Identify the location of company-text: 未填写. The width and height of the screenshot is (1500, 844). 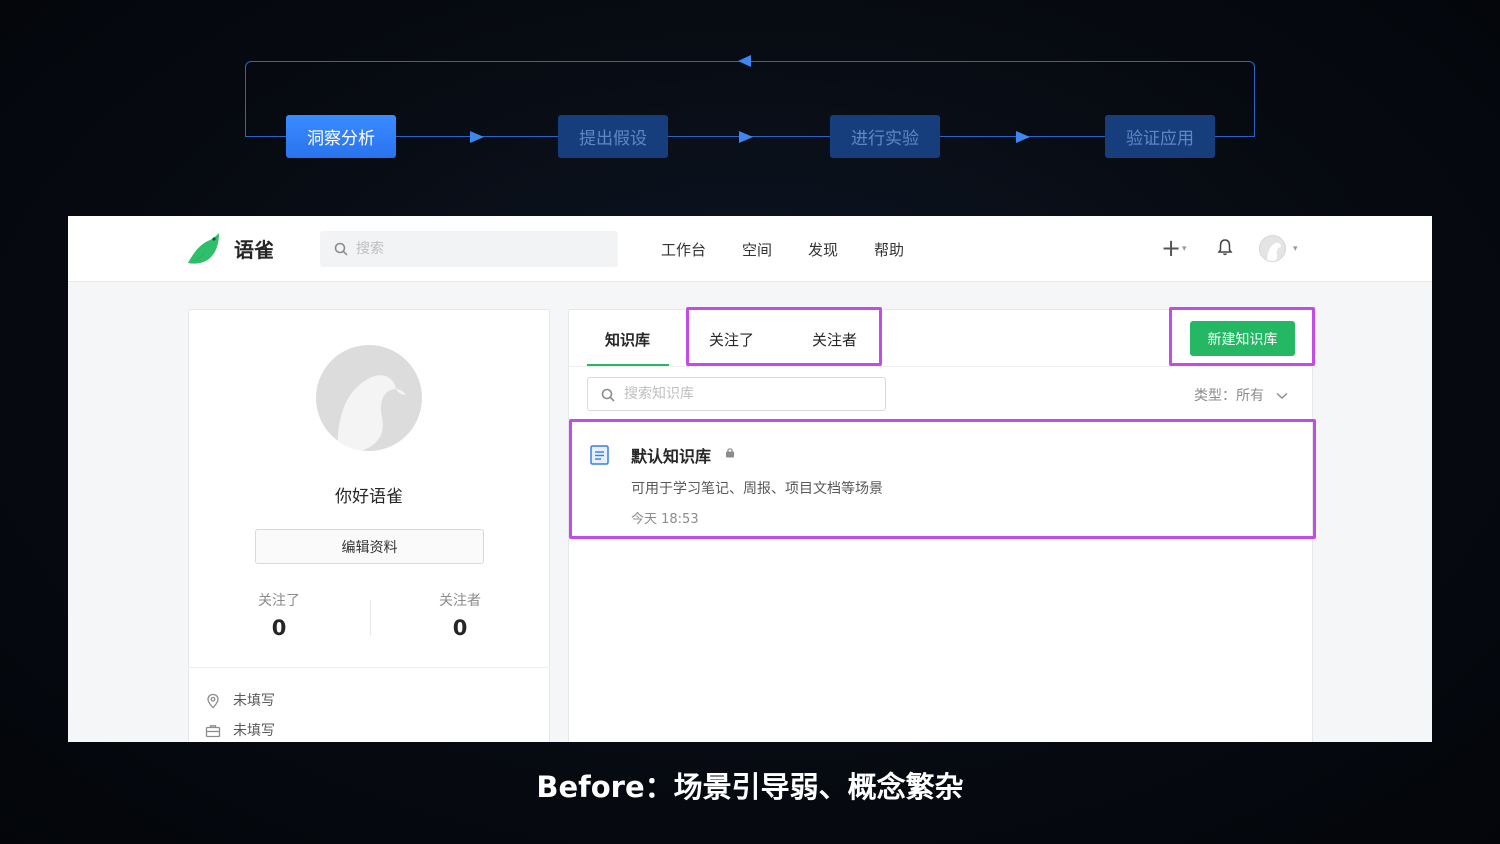
(254, 731).